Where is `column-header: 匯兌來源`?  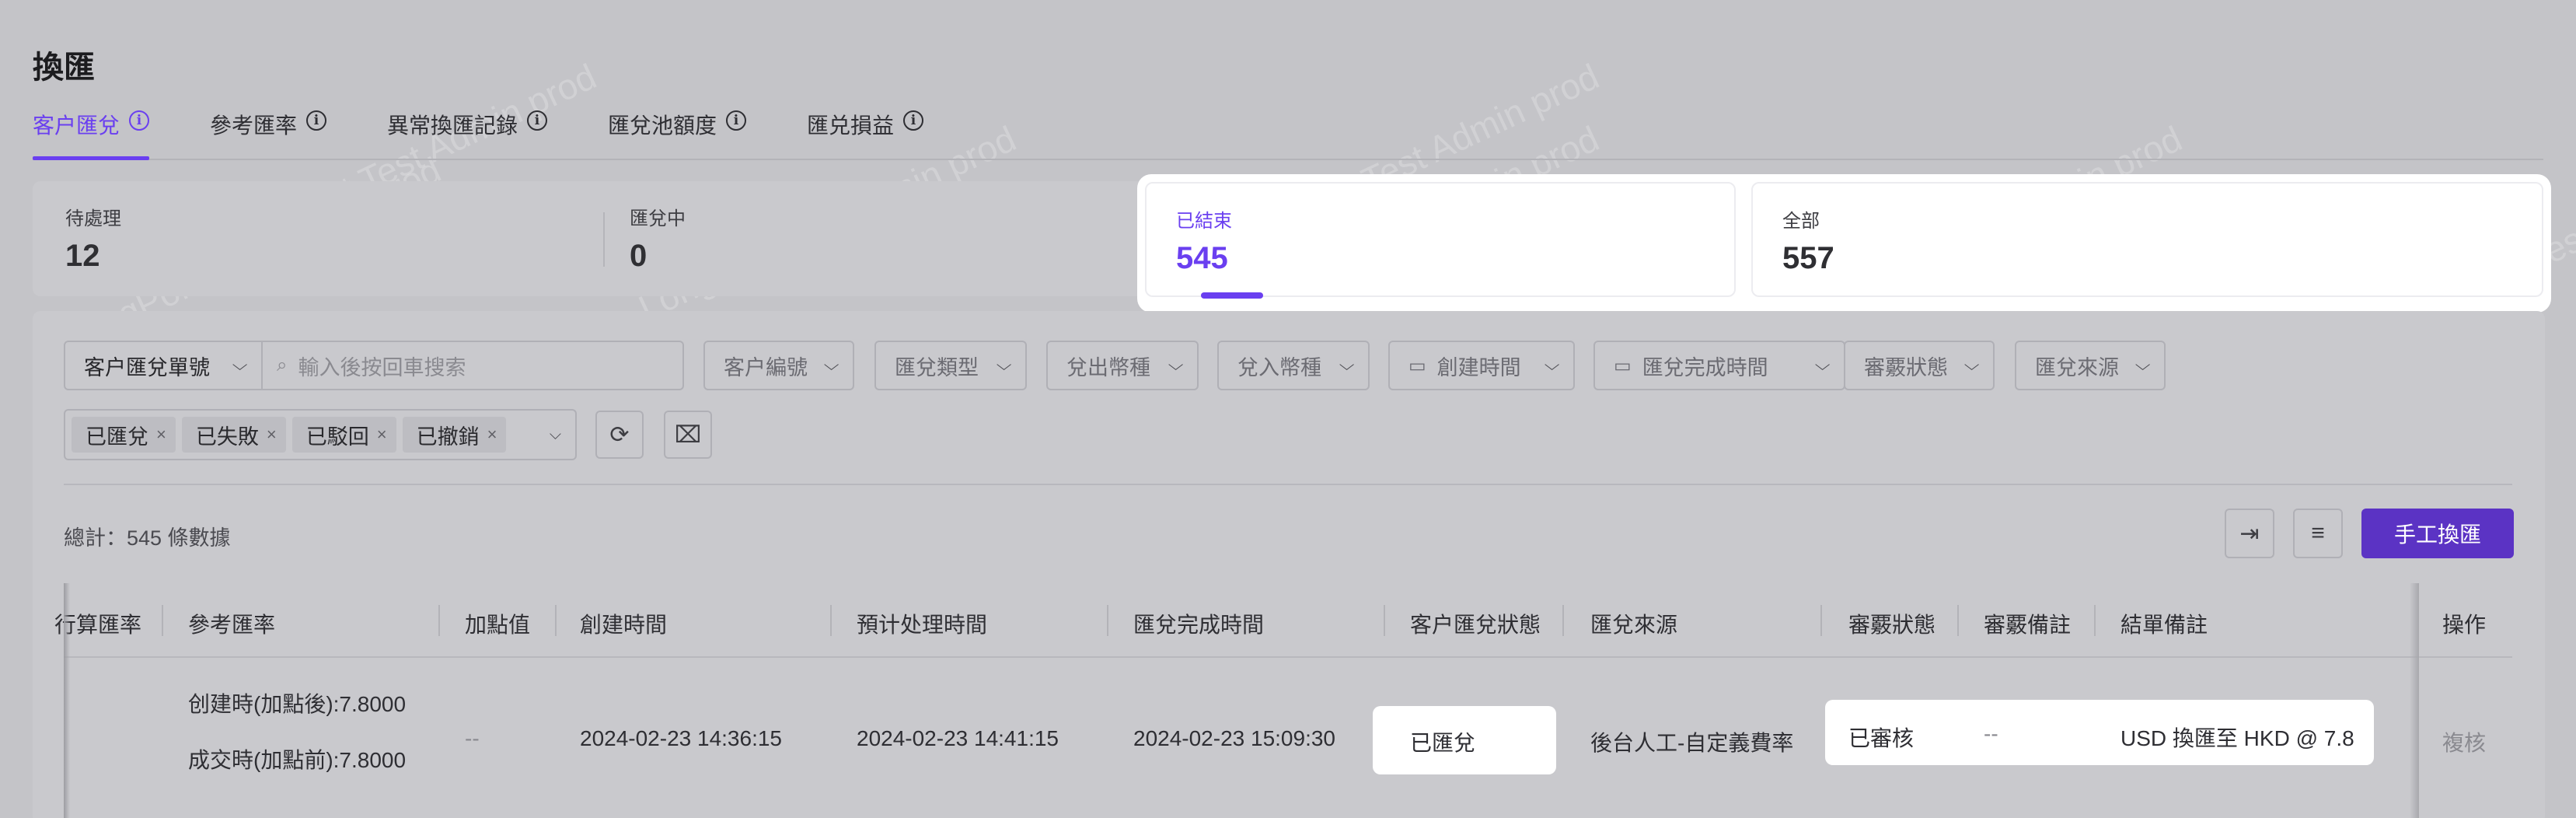
column-header: 匯兌來源 is located at coordinates (1634, 625).